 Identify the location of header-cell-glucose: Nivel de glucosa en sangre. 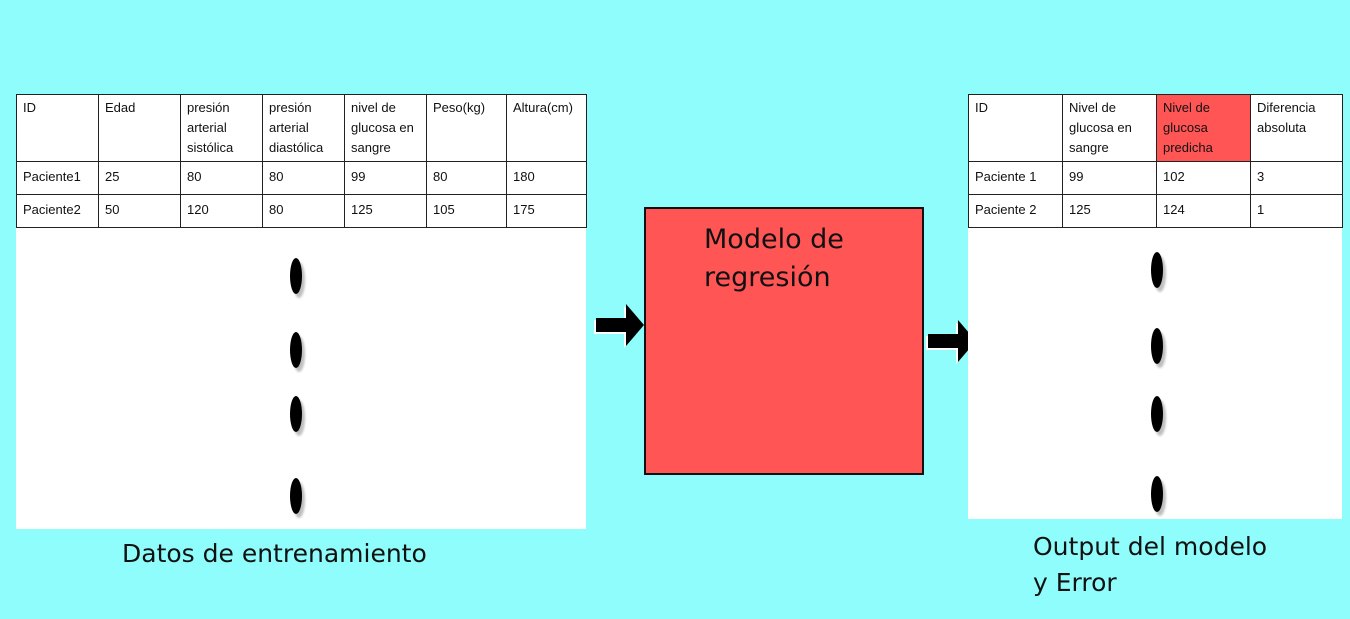
(1109, 128).